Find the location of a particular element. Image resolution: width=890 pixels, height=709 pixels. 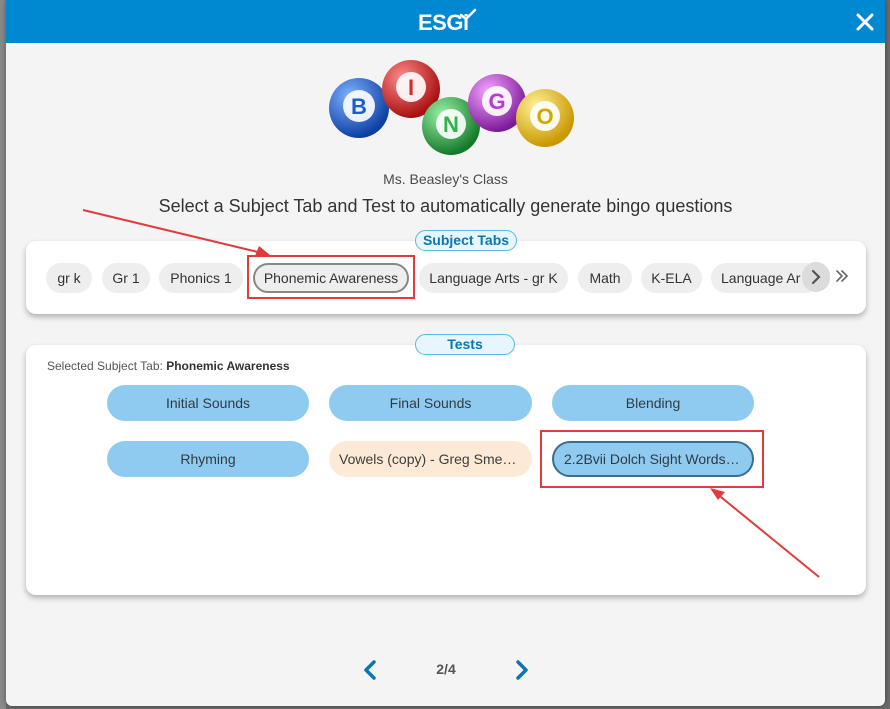

subject-tabs-title: Subject Tabs is located at coordinates (466, 240).